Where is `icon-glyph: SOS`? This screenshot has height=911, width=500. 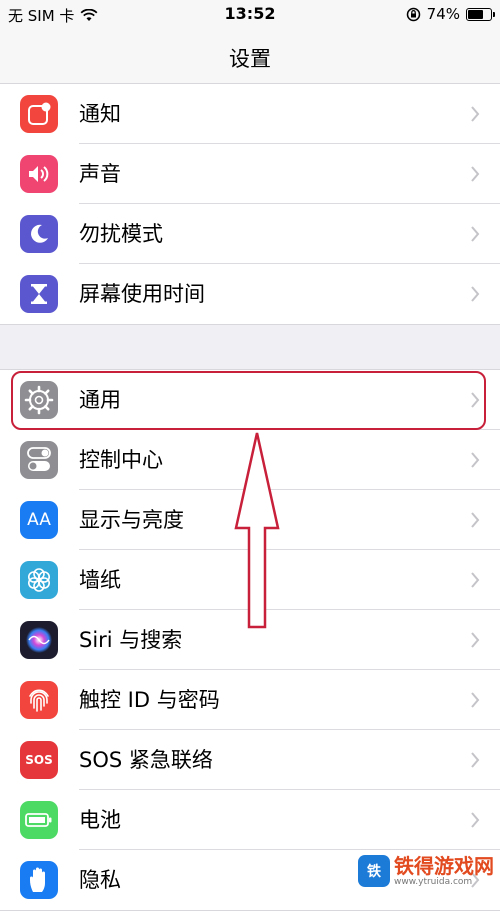 icon-glyph: SOS is located at coordinates (39, 760).